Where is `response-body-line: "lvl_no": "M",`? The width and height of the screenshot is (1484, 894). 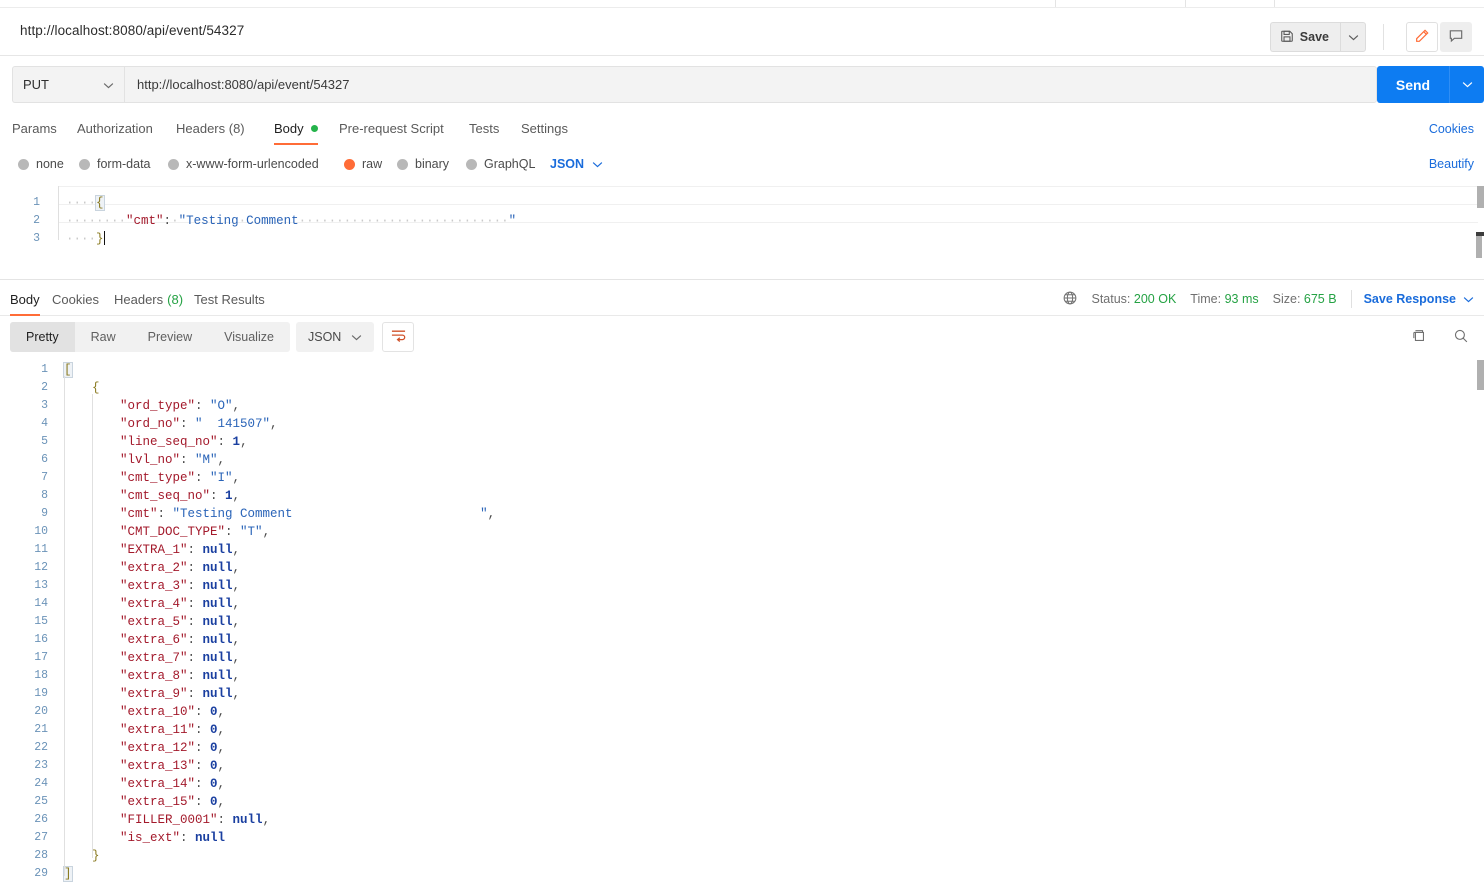
response-body-line: "lvl_no": "M", is located at coordinates (173, 460).